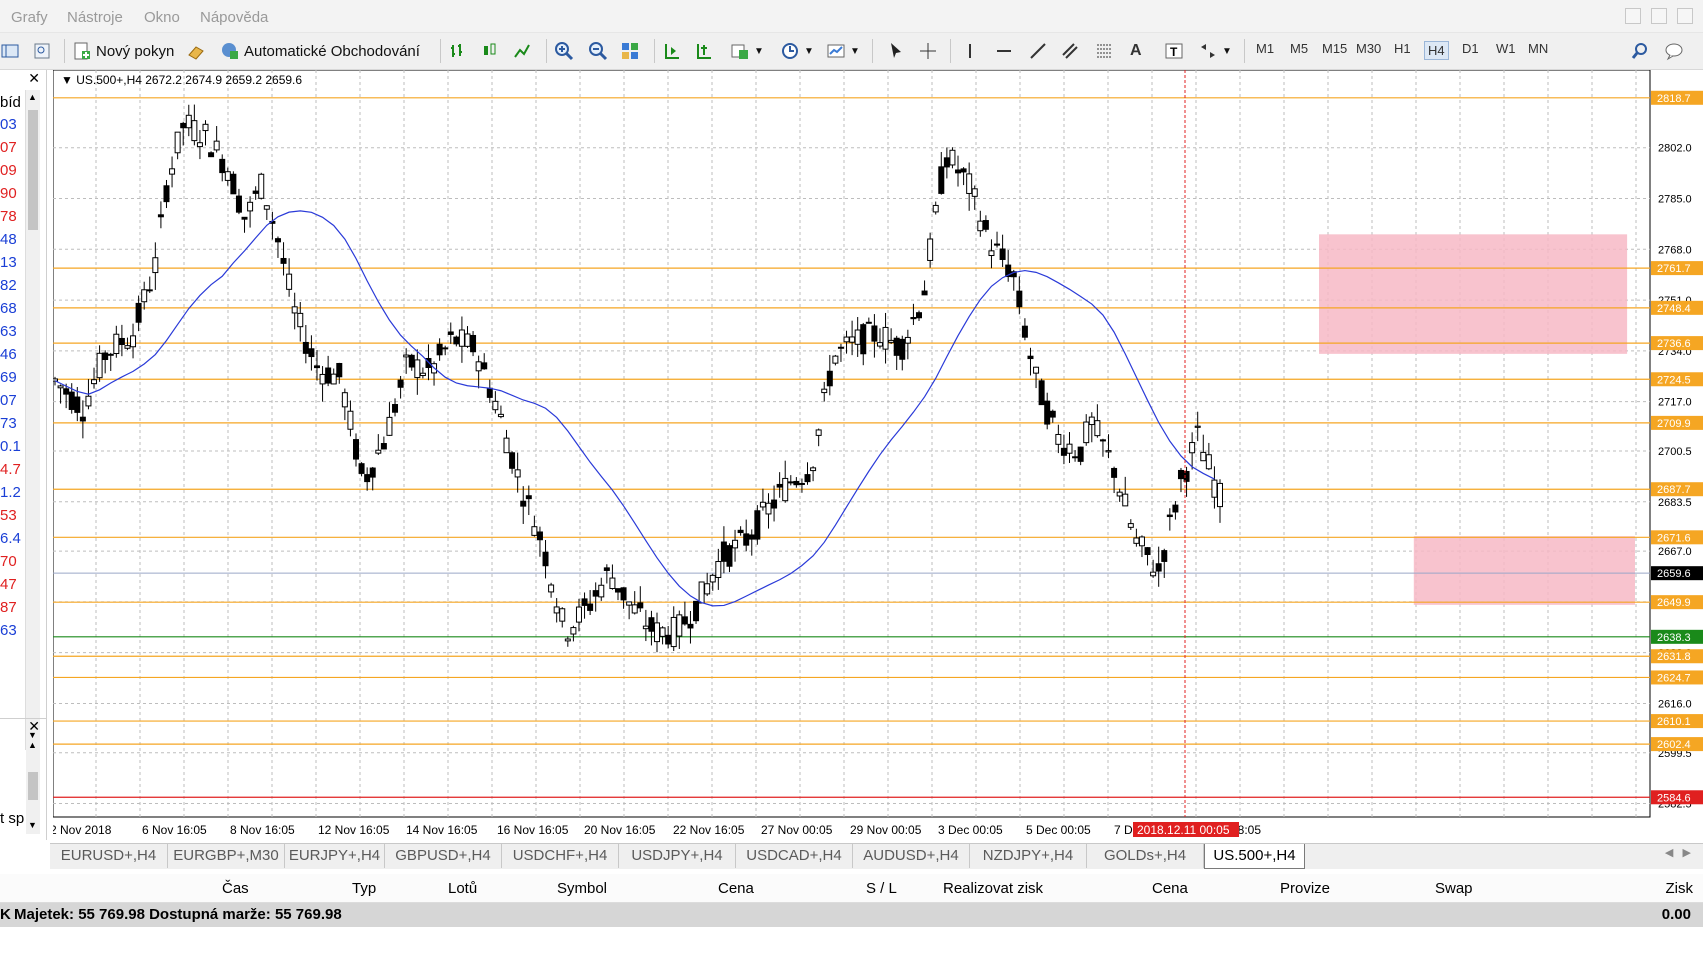  Describe the element at coordinates (706, 51) in the screenshot. I see `autoscroll-icon` at that location.